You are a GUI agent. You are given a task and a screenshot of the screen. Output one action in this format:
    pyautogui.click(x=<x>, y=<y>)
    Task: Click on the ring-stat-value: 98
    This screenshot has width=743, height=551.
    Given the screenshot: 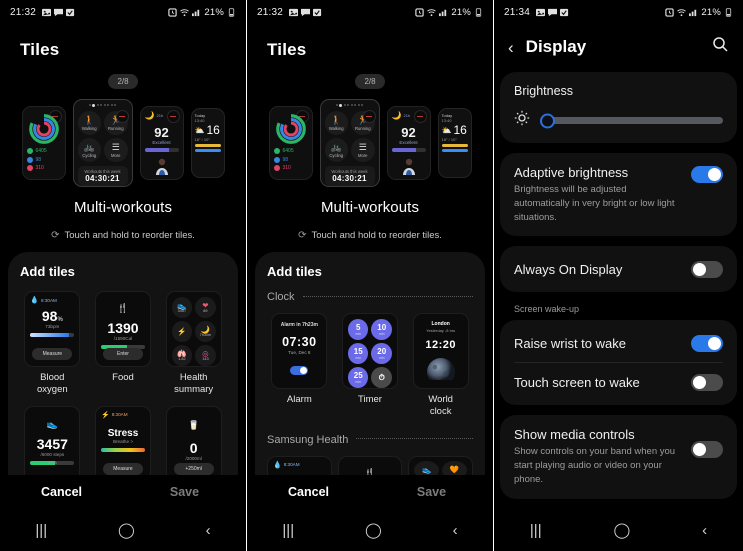 What is the action you would take?
    pyautogui.click(x=38, y=159)
    